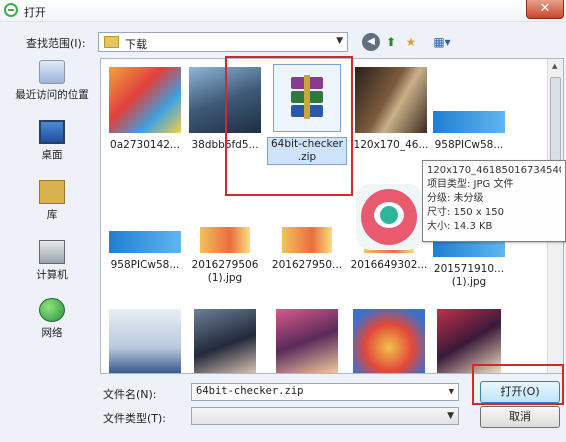 The image size is (566, 442). What do you see at coordinates (52, 132) in the screenshot?
I see `desktop-icon` at bounding box center [52, 132].